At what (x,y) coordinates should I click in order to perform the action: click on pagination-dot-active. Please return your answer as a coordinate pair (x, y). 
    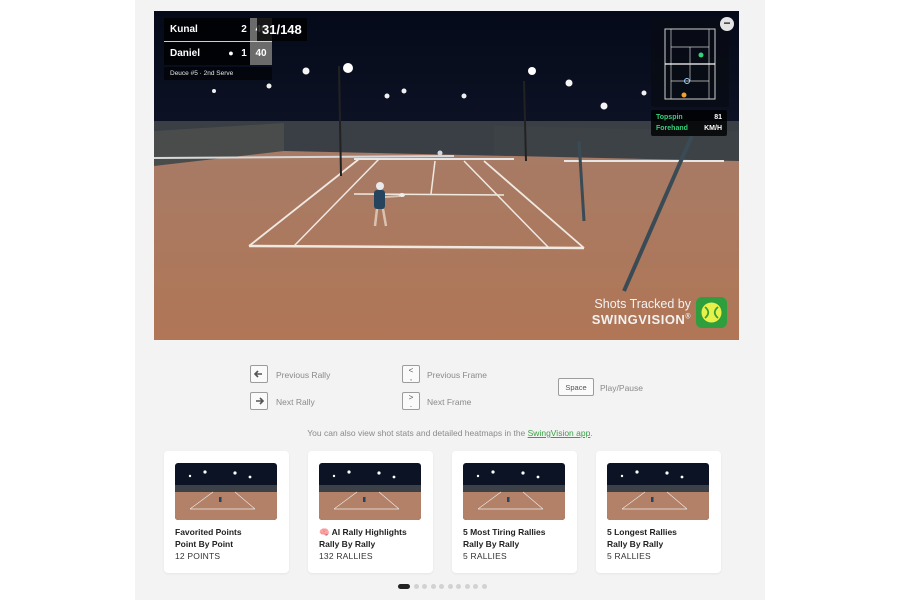
    Looking at the image, I should click on (404, 586).